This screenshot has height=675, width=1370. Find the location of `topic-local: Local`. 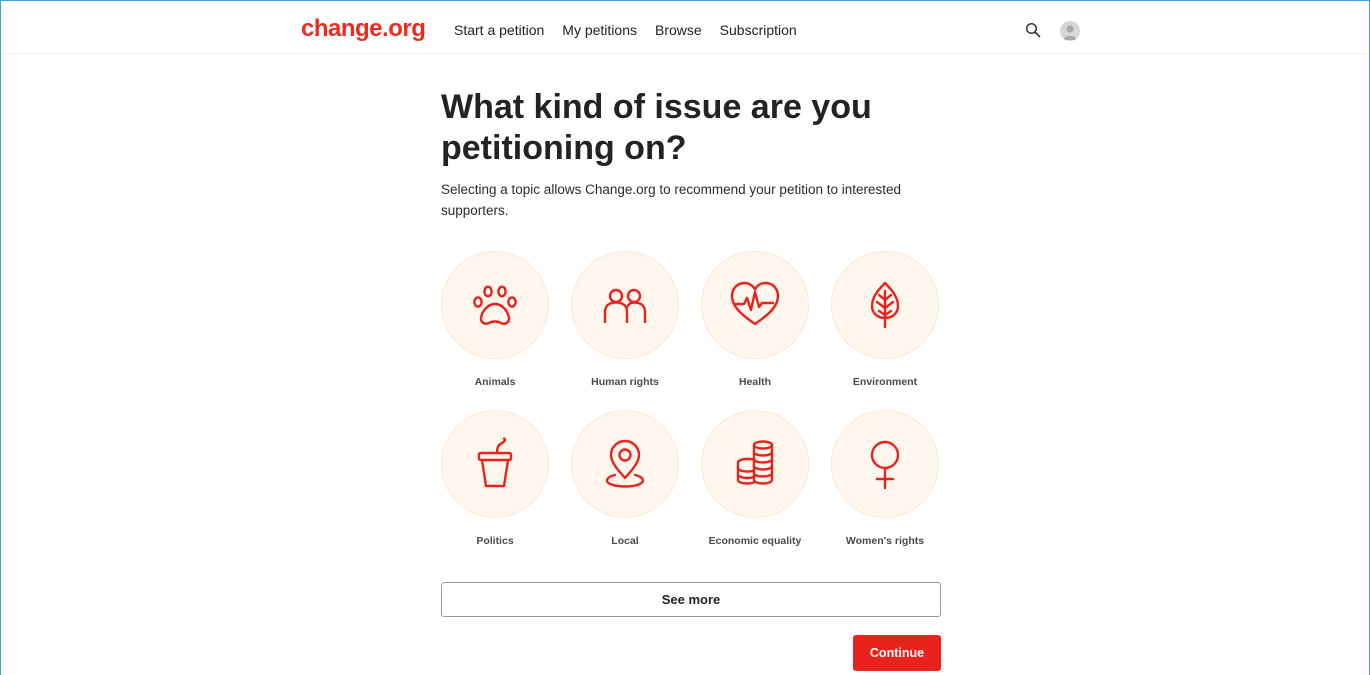

topic-local: Local is located at coordinates (625, 479).